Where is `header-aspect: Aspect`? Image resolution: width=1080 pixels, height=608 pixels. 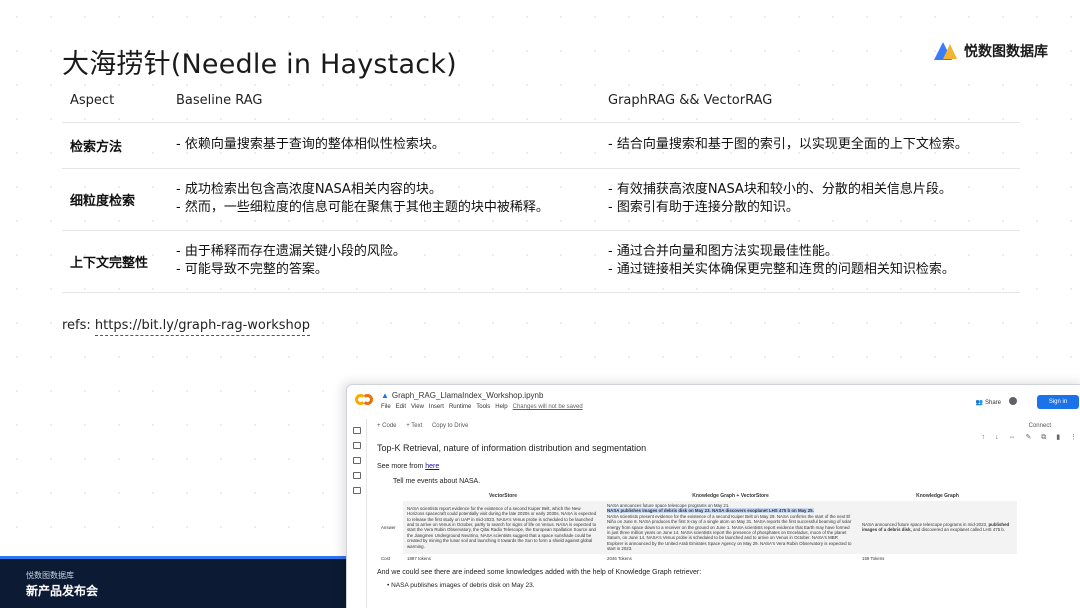
header-aspect: Aspect is located at coordinates (115, 101).